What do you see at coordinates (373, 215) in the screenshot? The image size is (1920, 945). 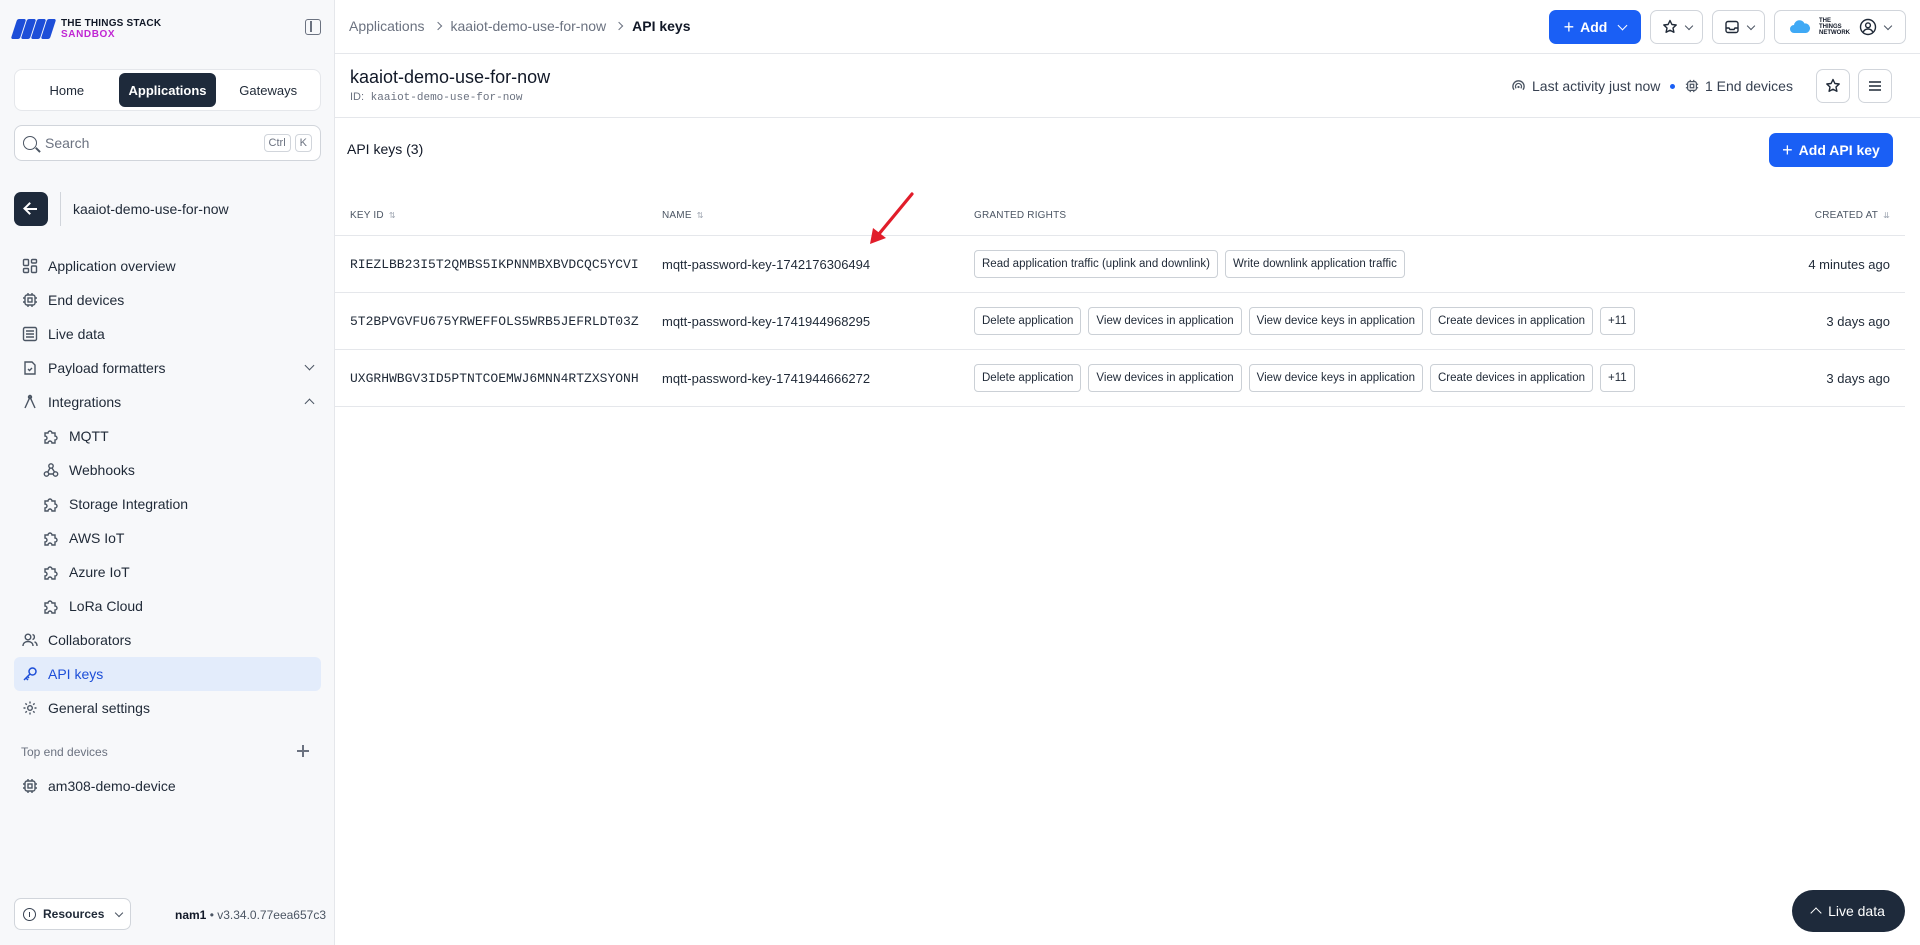 I see `col-key-id: KEY ID ⇅` at bounding box center [373, 215].